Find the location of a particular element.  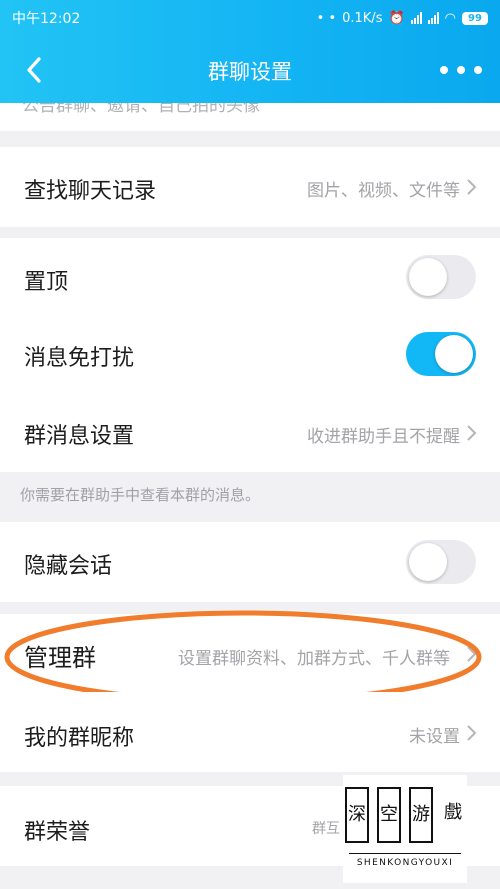

mute-row: 消息免打扰 is located at coordinates (250, 355).